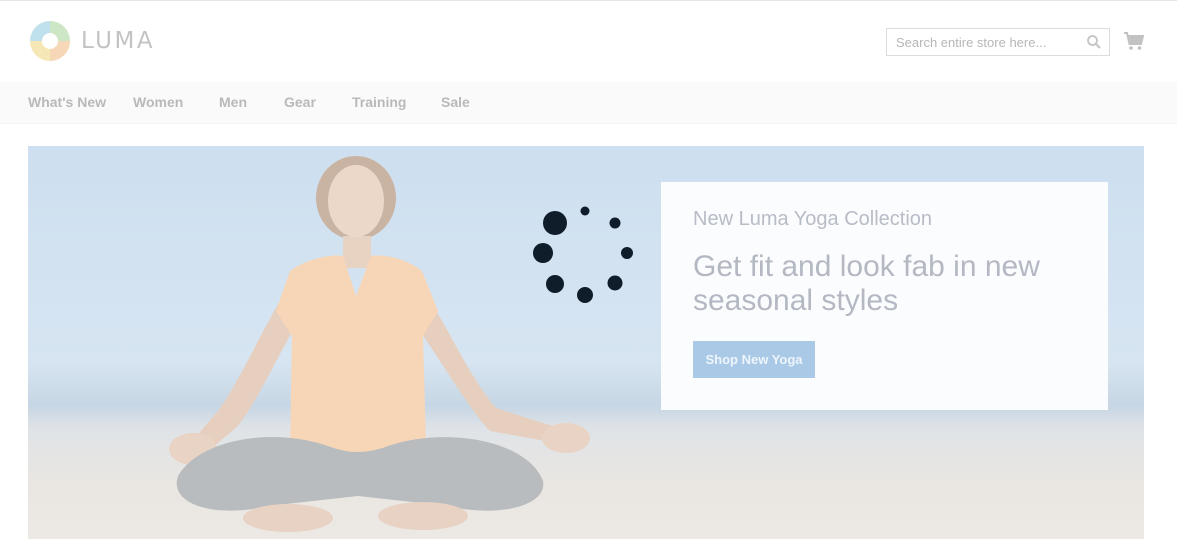 The height and width of the screenshot is (539, 1177). What do you see at coordinates (50, 41) in the screenshot?
I see `luma-logo-icon` at bounding box center [50, 41].